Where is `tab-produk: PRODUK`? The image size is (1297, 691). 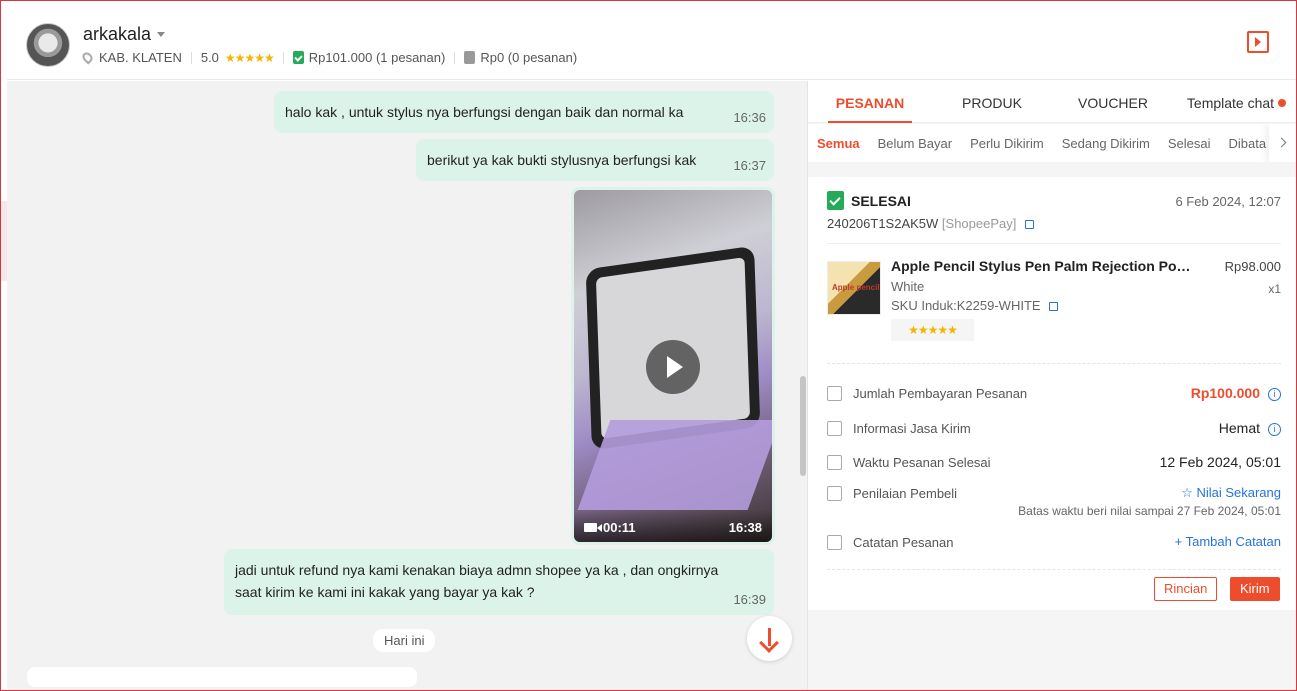
tab-produk: PRODUK is located at coordinates (992, 101).